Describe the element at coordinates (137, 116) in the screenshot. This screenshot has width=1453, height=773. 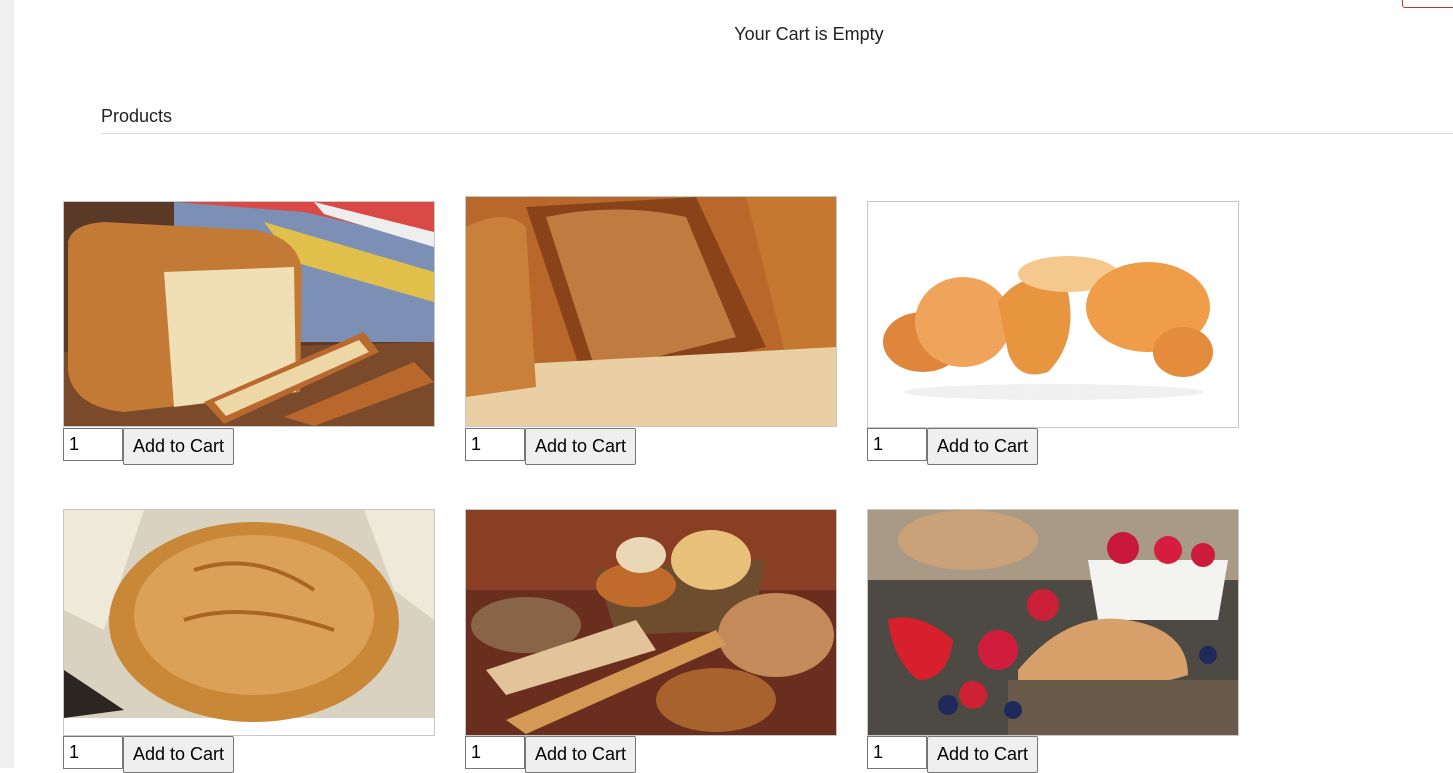
I see `products-heading: Products` at that location.